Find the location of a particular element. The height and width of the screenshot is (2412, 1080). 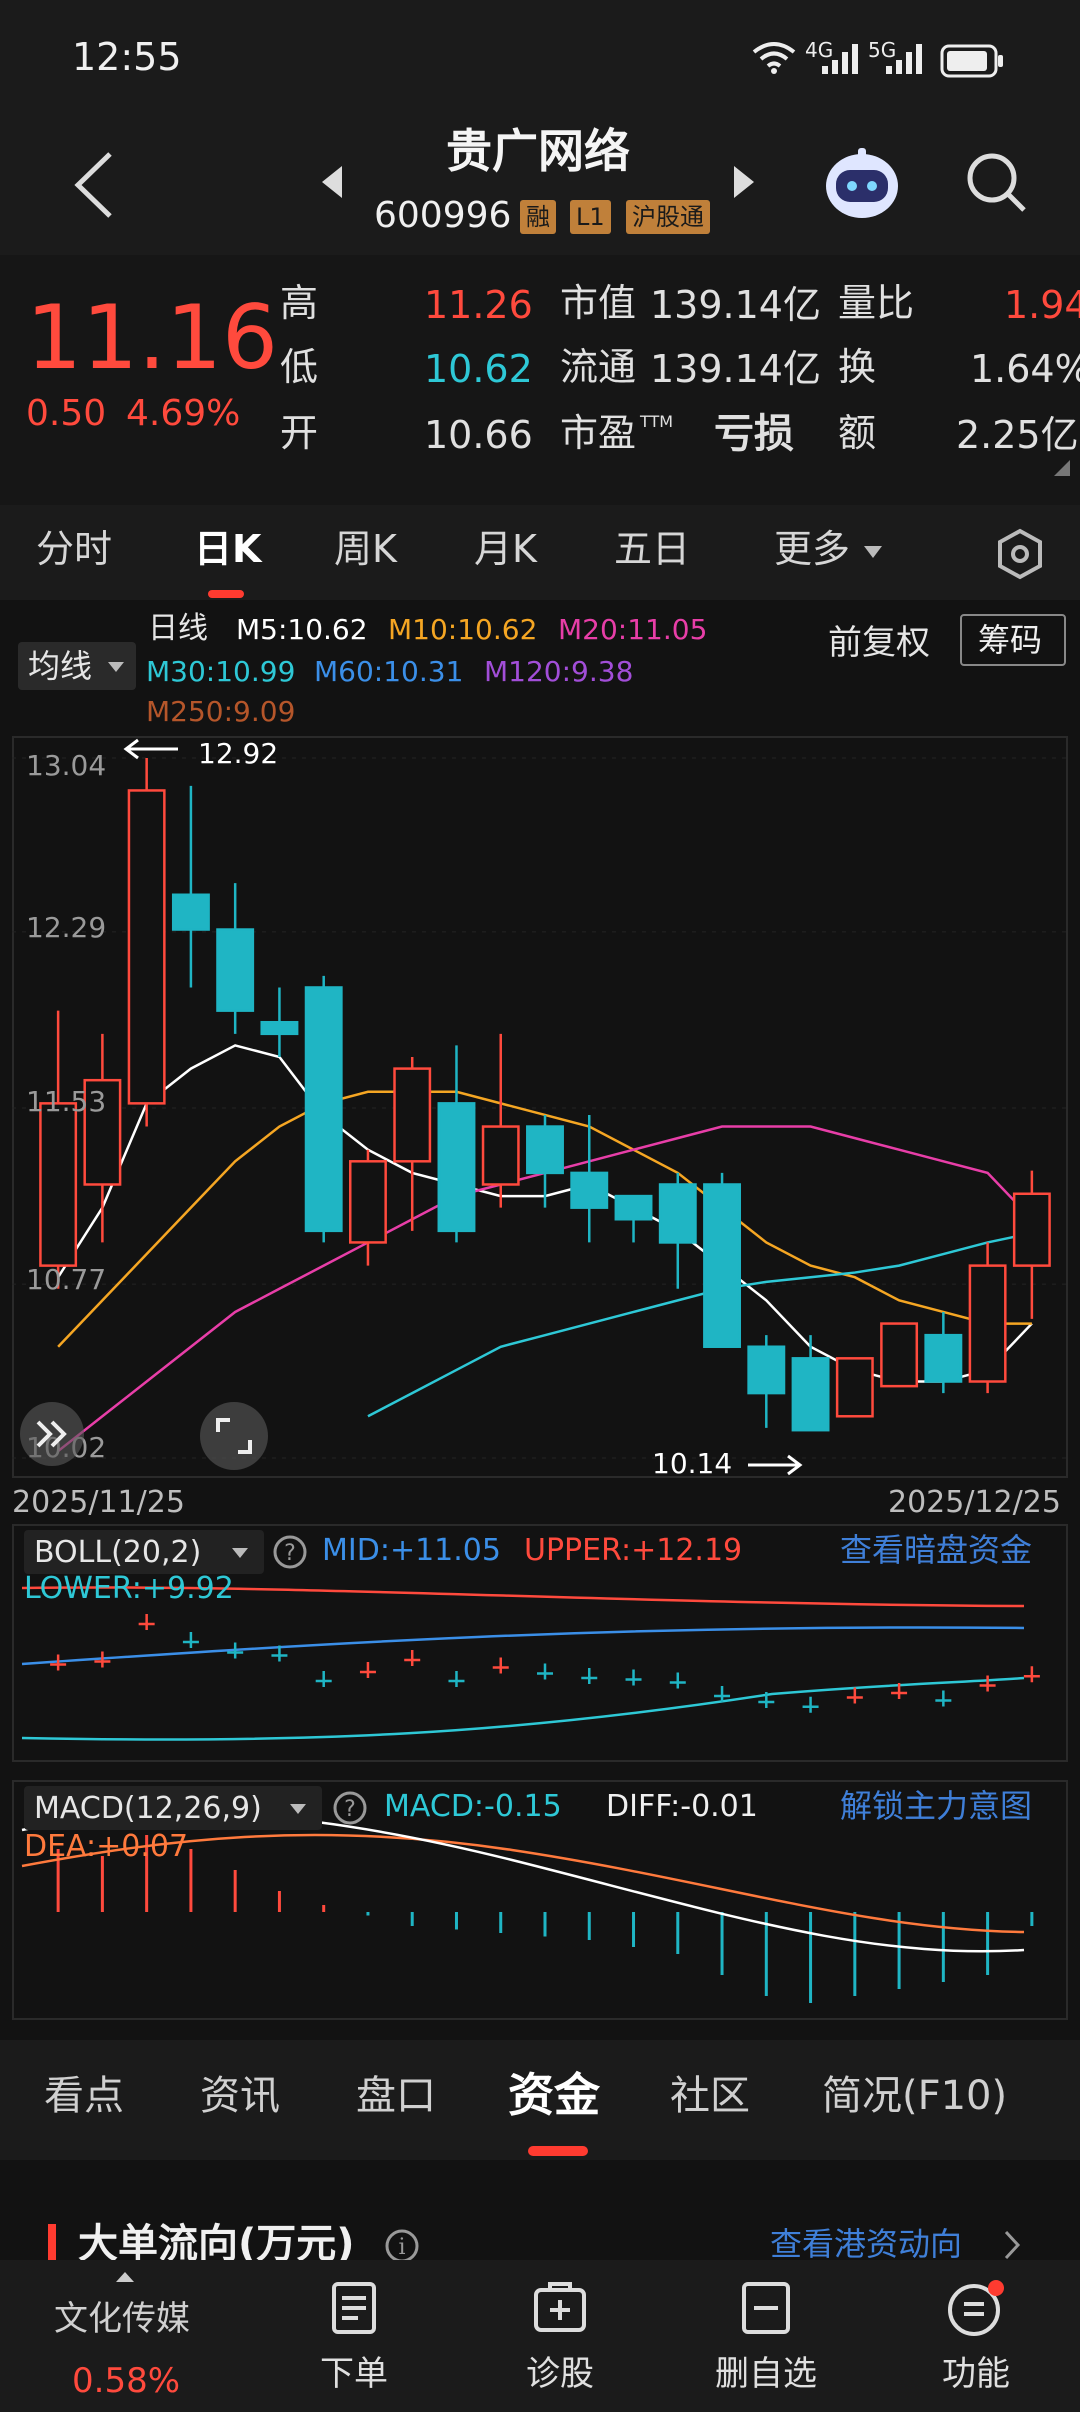

diagnose-box-icon is located at coordinates (560, 2307).